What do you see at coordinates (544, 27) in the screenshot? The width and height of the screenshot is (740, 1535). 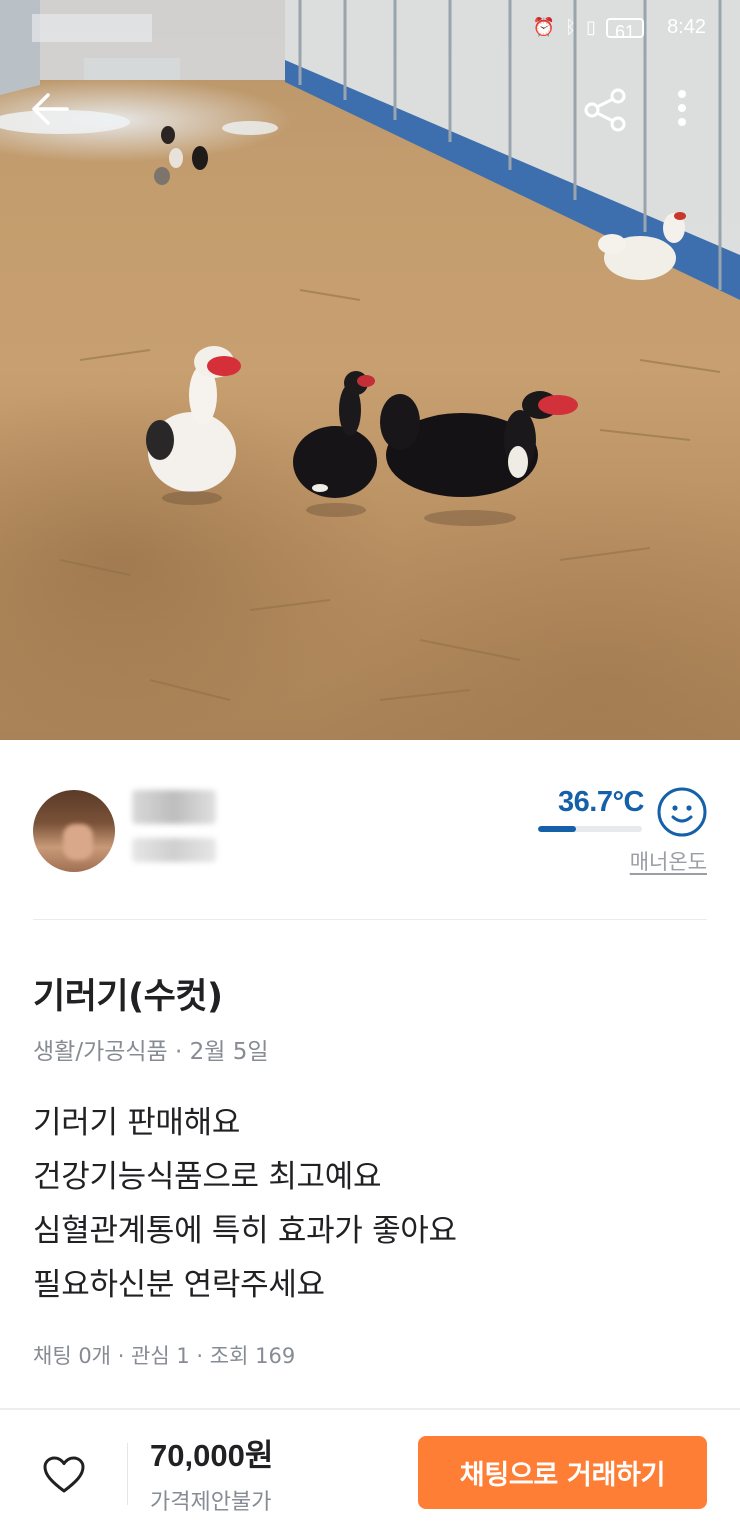 I see `alarm-icon: ⏰` at bounding box center [544, 27].